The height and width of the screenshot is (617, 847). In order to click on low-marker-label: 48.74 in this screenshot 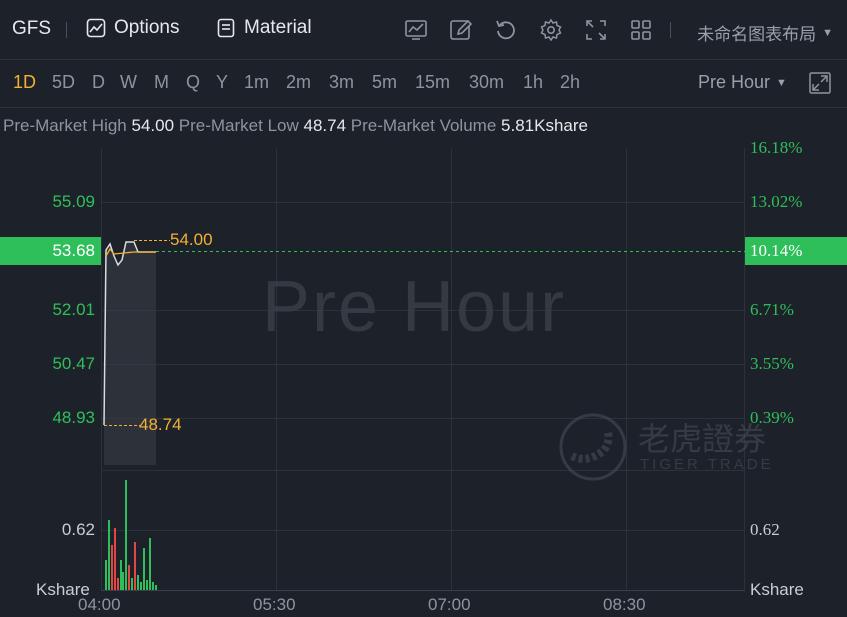, I will do `click(160, 424)`.